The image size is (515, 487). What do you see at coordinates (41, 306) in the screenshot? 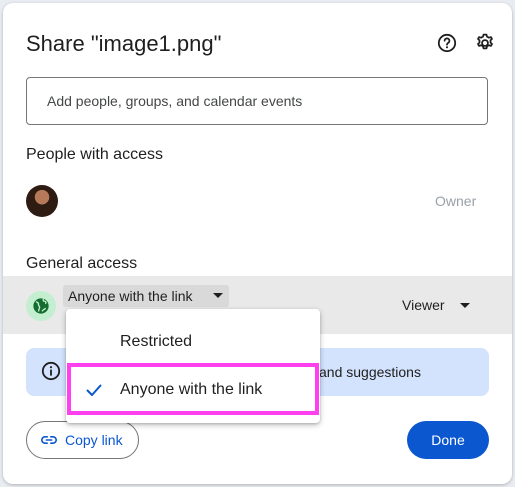
I see `globe-icon` at bounding box center [41, 306].